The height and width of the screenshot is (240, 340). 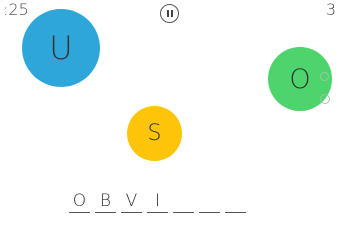 What do you see at coordinates (131, 200) in the screenshot?
I see `word-slot-3: V` at bounding box center [131, 200].